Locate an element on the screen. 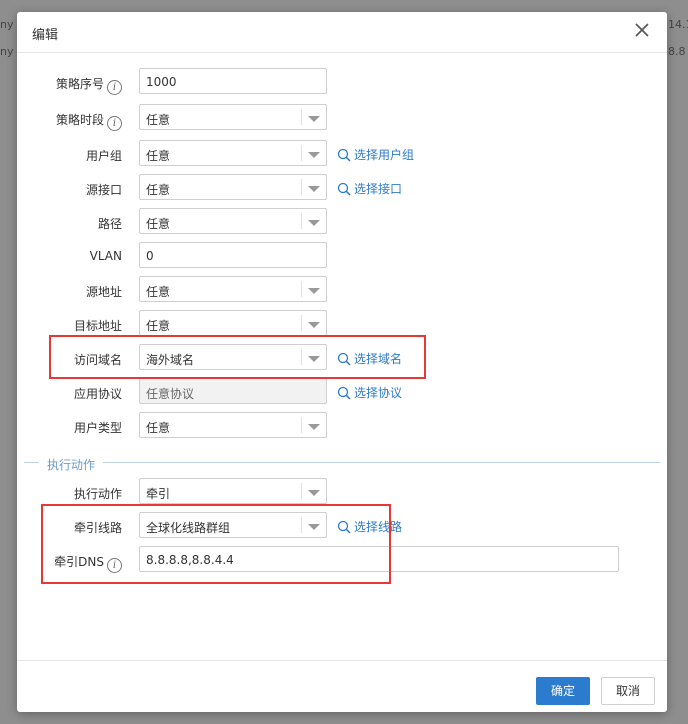 The width and height of the screenshot is (688, 724). bg-text: 14.1 is located at coordinates (678, 24).